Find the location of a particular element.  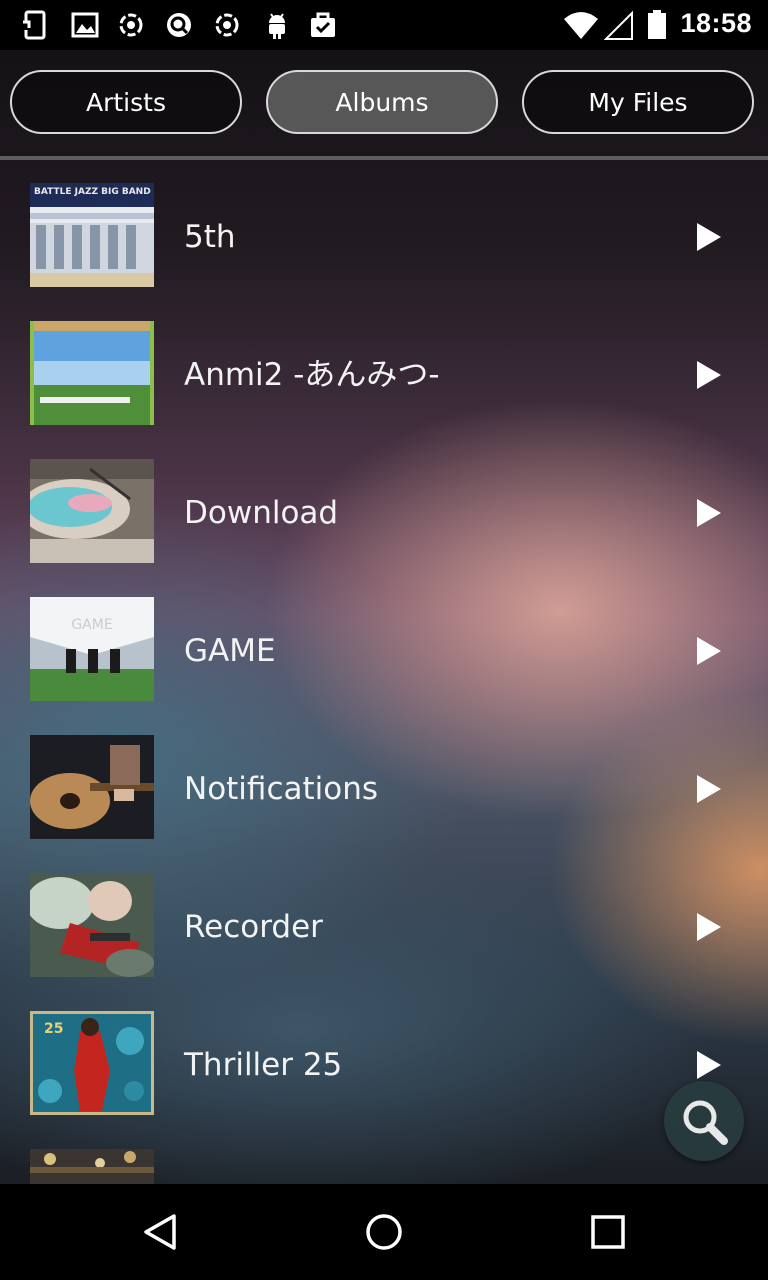

home-icon is located at coordinates (384, 1232).